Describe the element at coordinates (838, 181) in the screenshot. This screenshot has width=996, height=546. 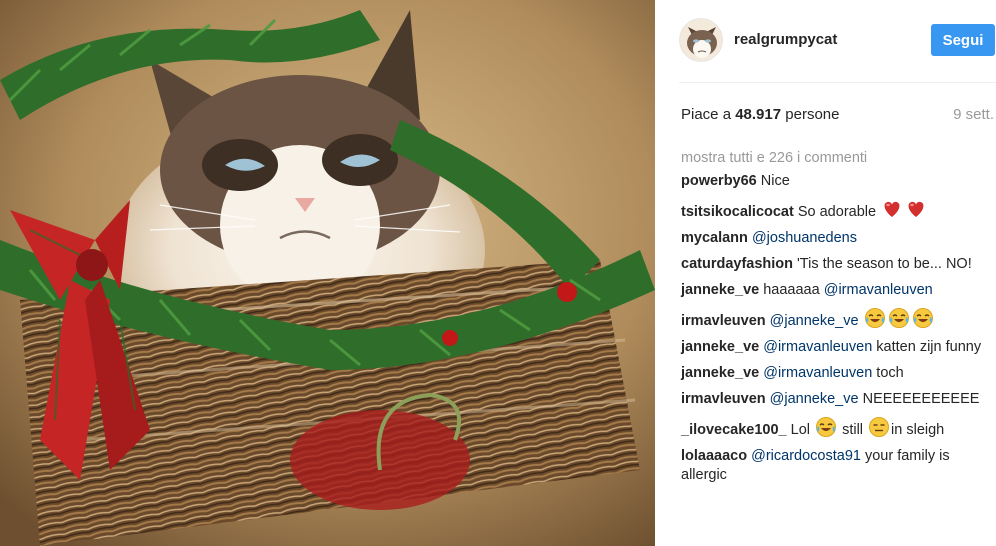
I see `comment-item: powerby66 Nice` at that location.